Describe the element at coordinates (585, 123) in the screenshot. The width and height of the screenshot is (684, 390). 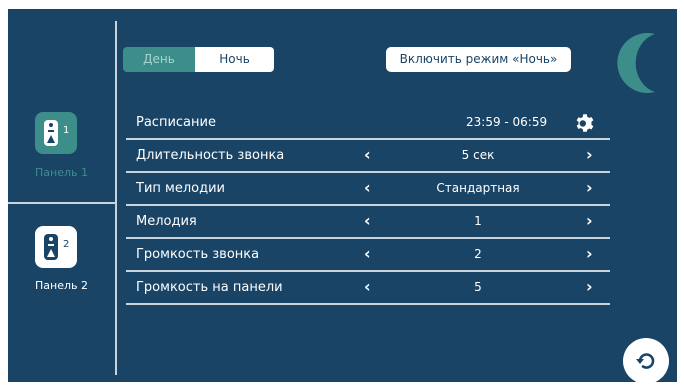
I see `gear-icon` at that location.